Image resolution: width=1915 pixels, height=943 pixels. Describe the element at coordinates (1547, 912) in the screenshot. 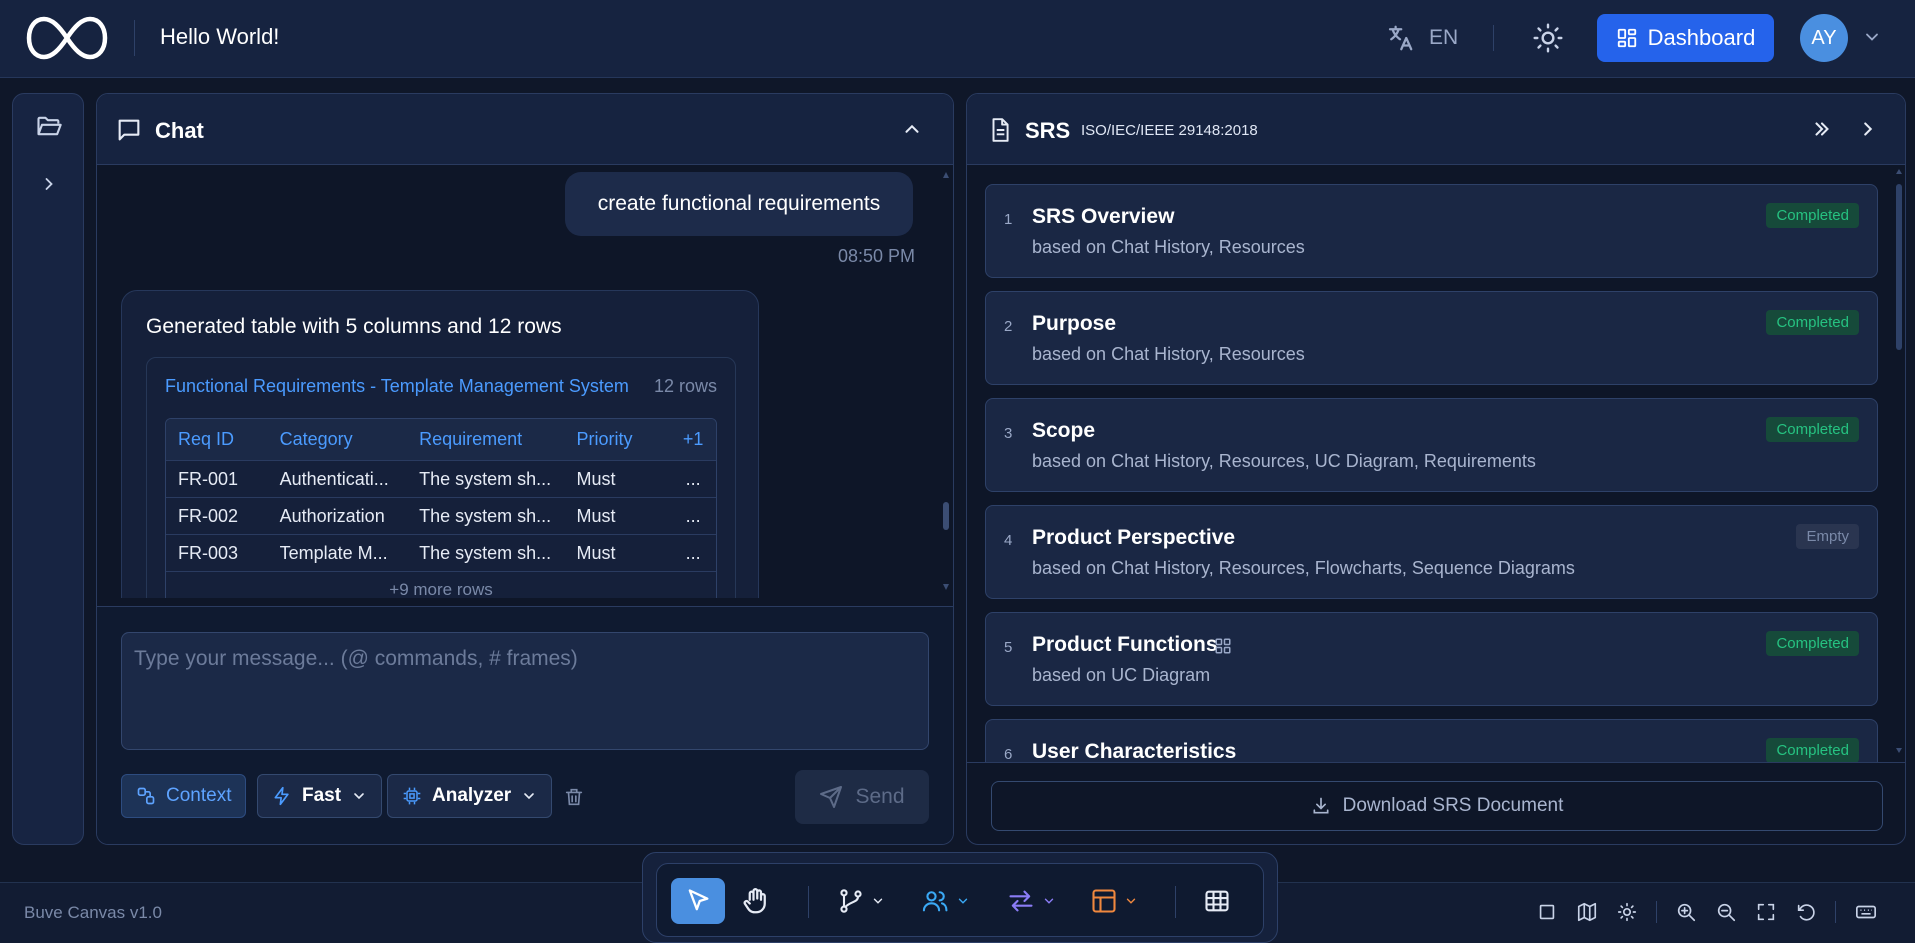

I see `square-frame-icon` at that location.